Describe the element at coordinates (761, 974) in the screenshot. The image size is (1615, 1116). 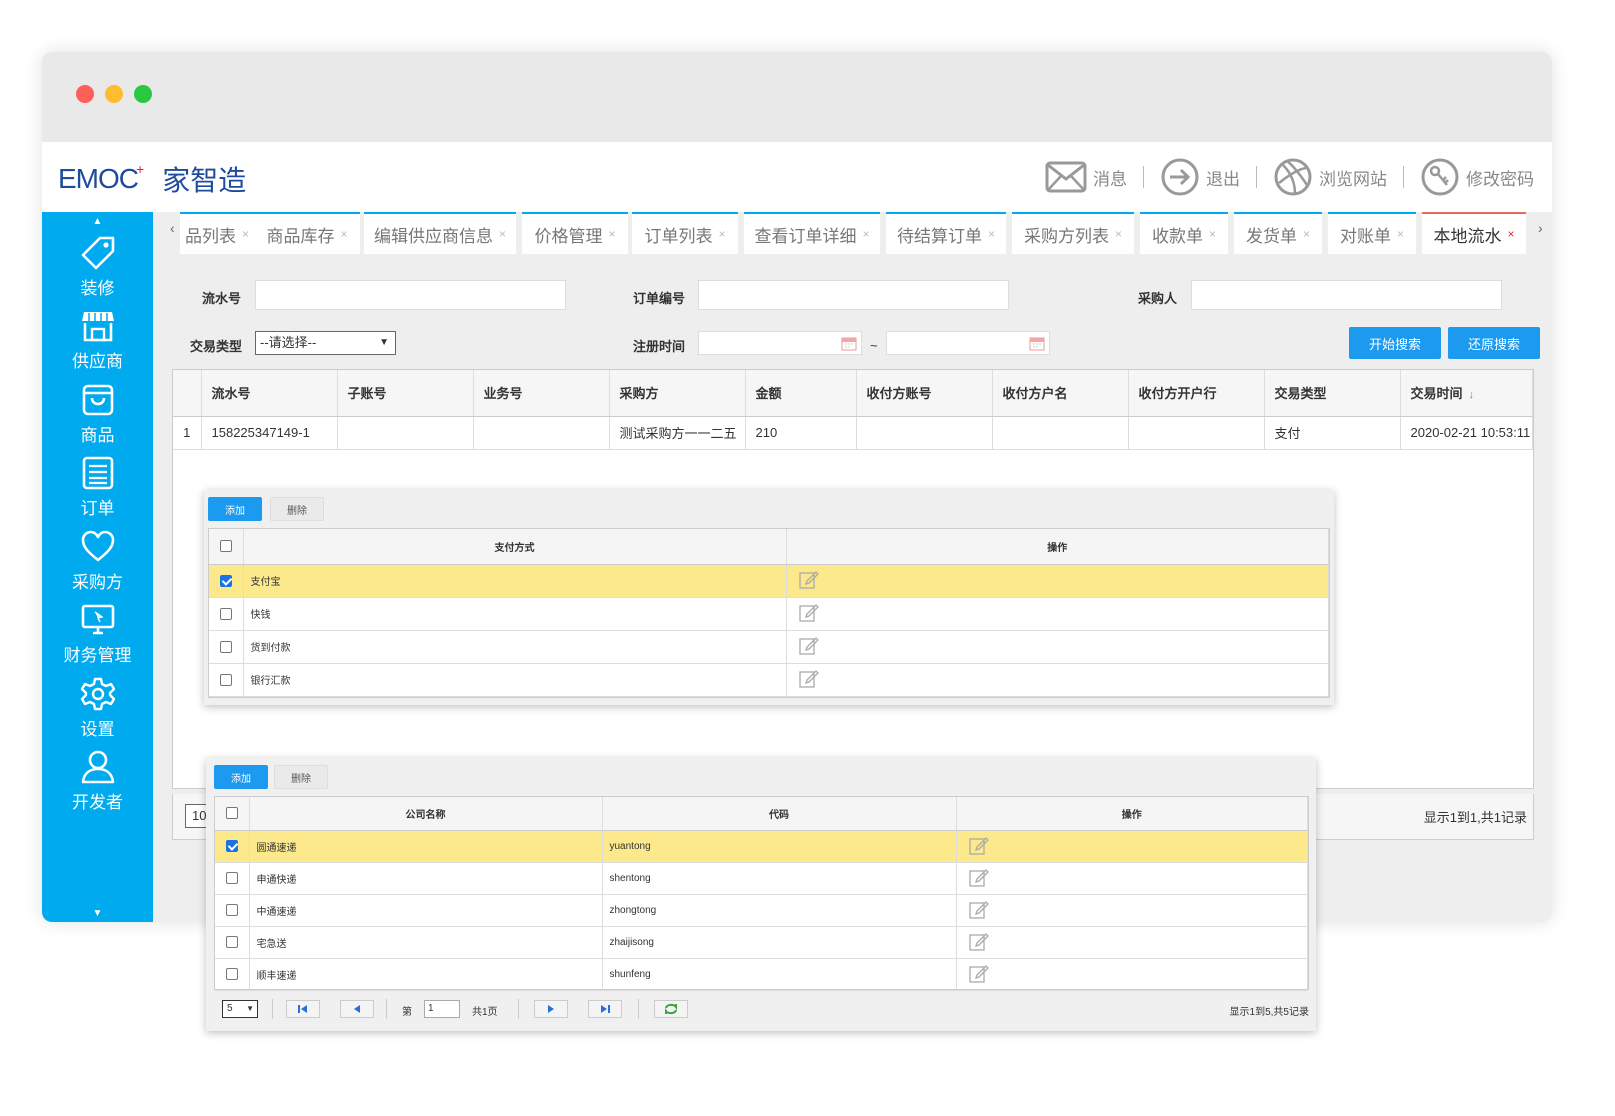
I see `table-row: 顺丰速递 shunfeng` at that location.